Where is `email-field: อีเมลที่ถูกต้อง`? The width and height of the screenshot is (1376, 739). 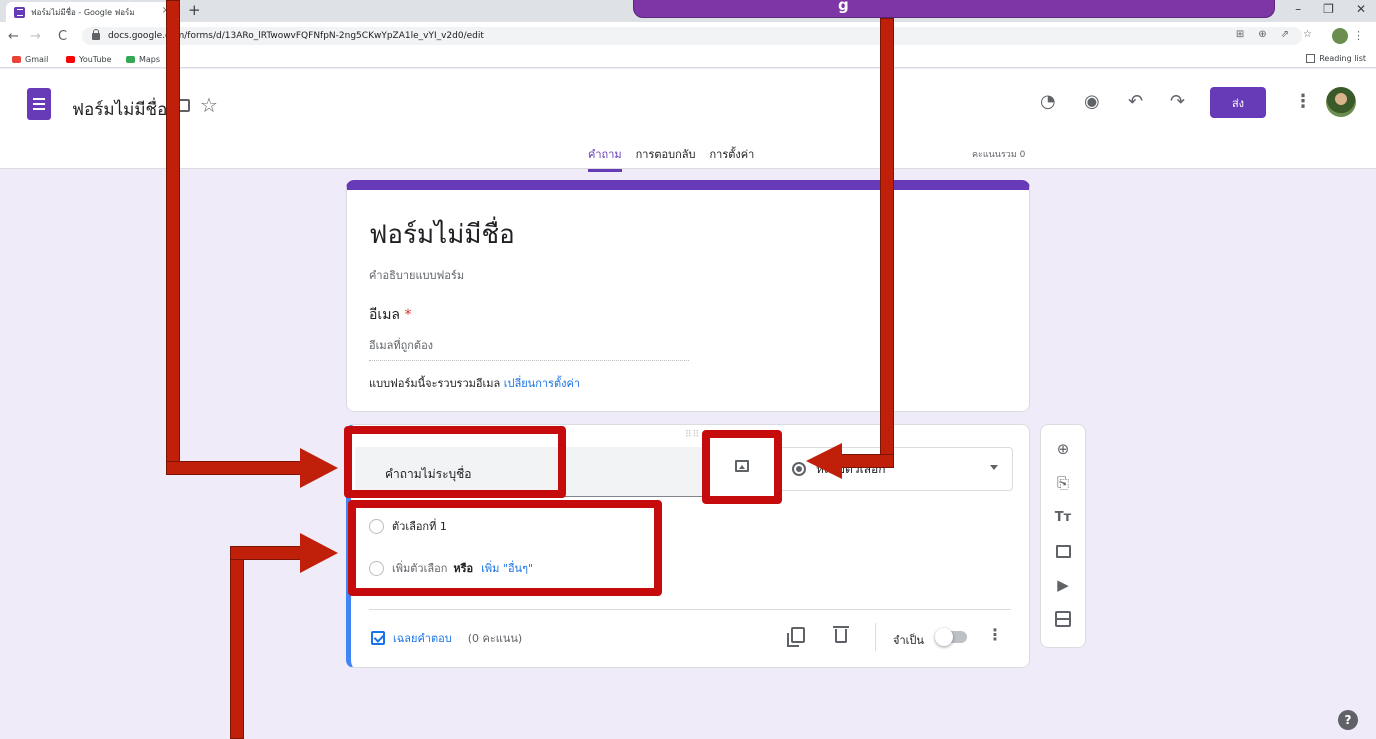
email-field: อีเมลที่ถูกต้อง is located at coordinates (529, 348).